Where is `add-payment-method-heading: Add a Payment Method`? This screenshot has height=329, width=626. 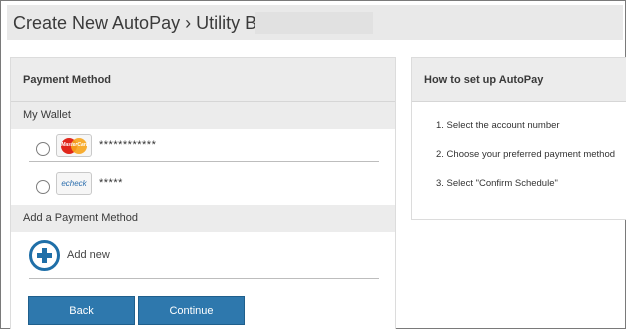 add-payment-method-heading: Add a Payment Method is located at coordinates (203, 218).